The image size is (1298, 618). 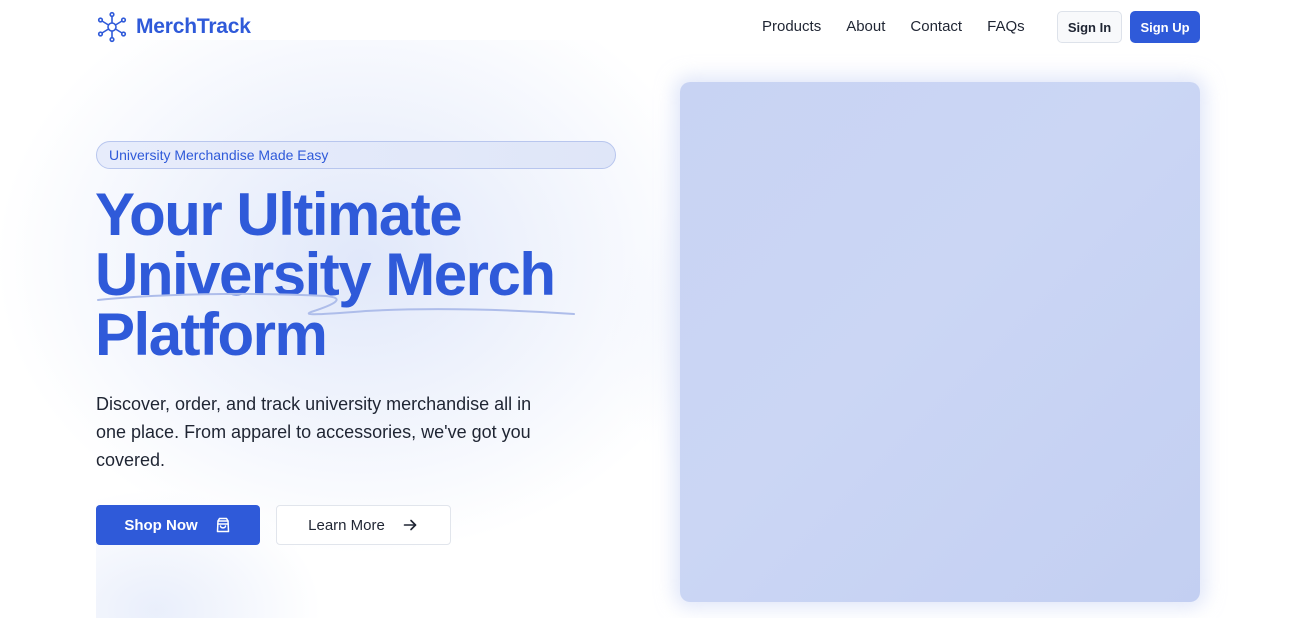 What do you see at coordinates (222, 525) in the screenshot?
I see `shopping-bag-icon` at bounding box center [222, 525].